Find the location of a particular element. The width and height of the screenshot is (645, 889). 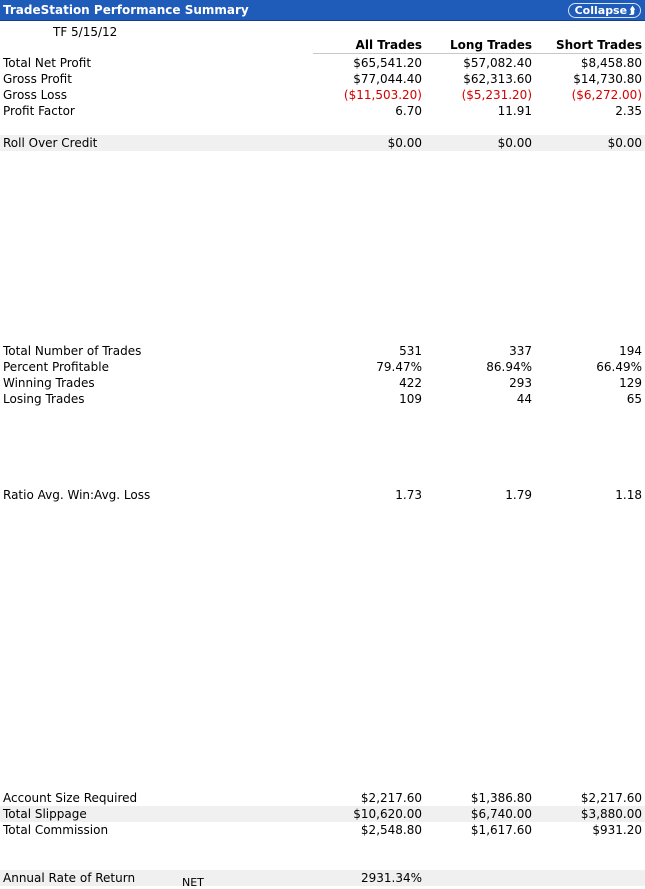

row-label: Total Net Profit is located at coordinates (47, 63).